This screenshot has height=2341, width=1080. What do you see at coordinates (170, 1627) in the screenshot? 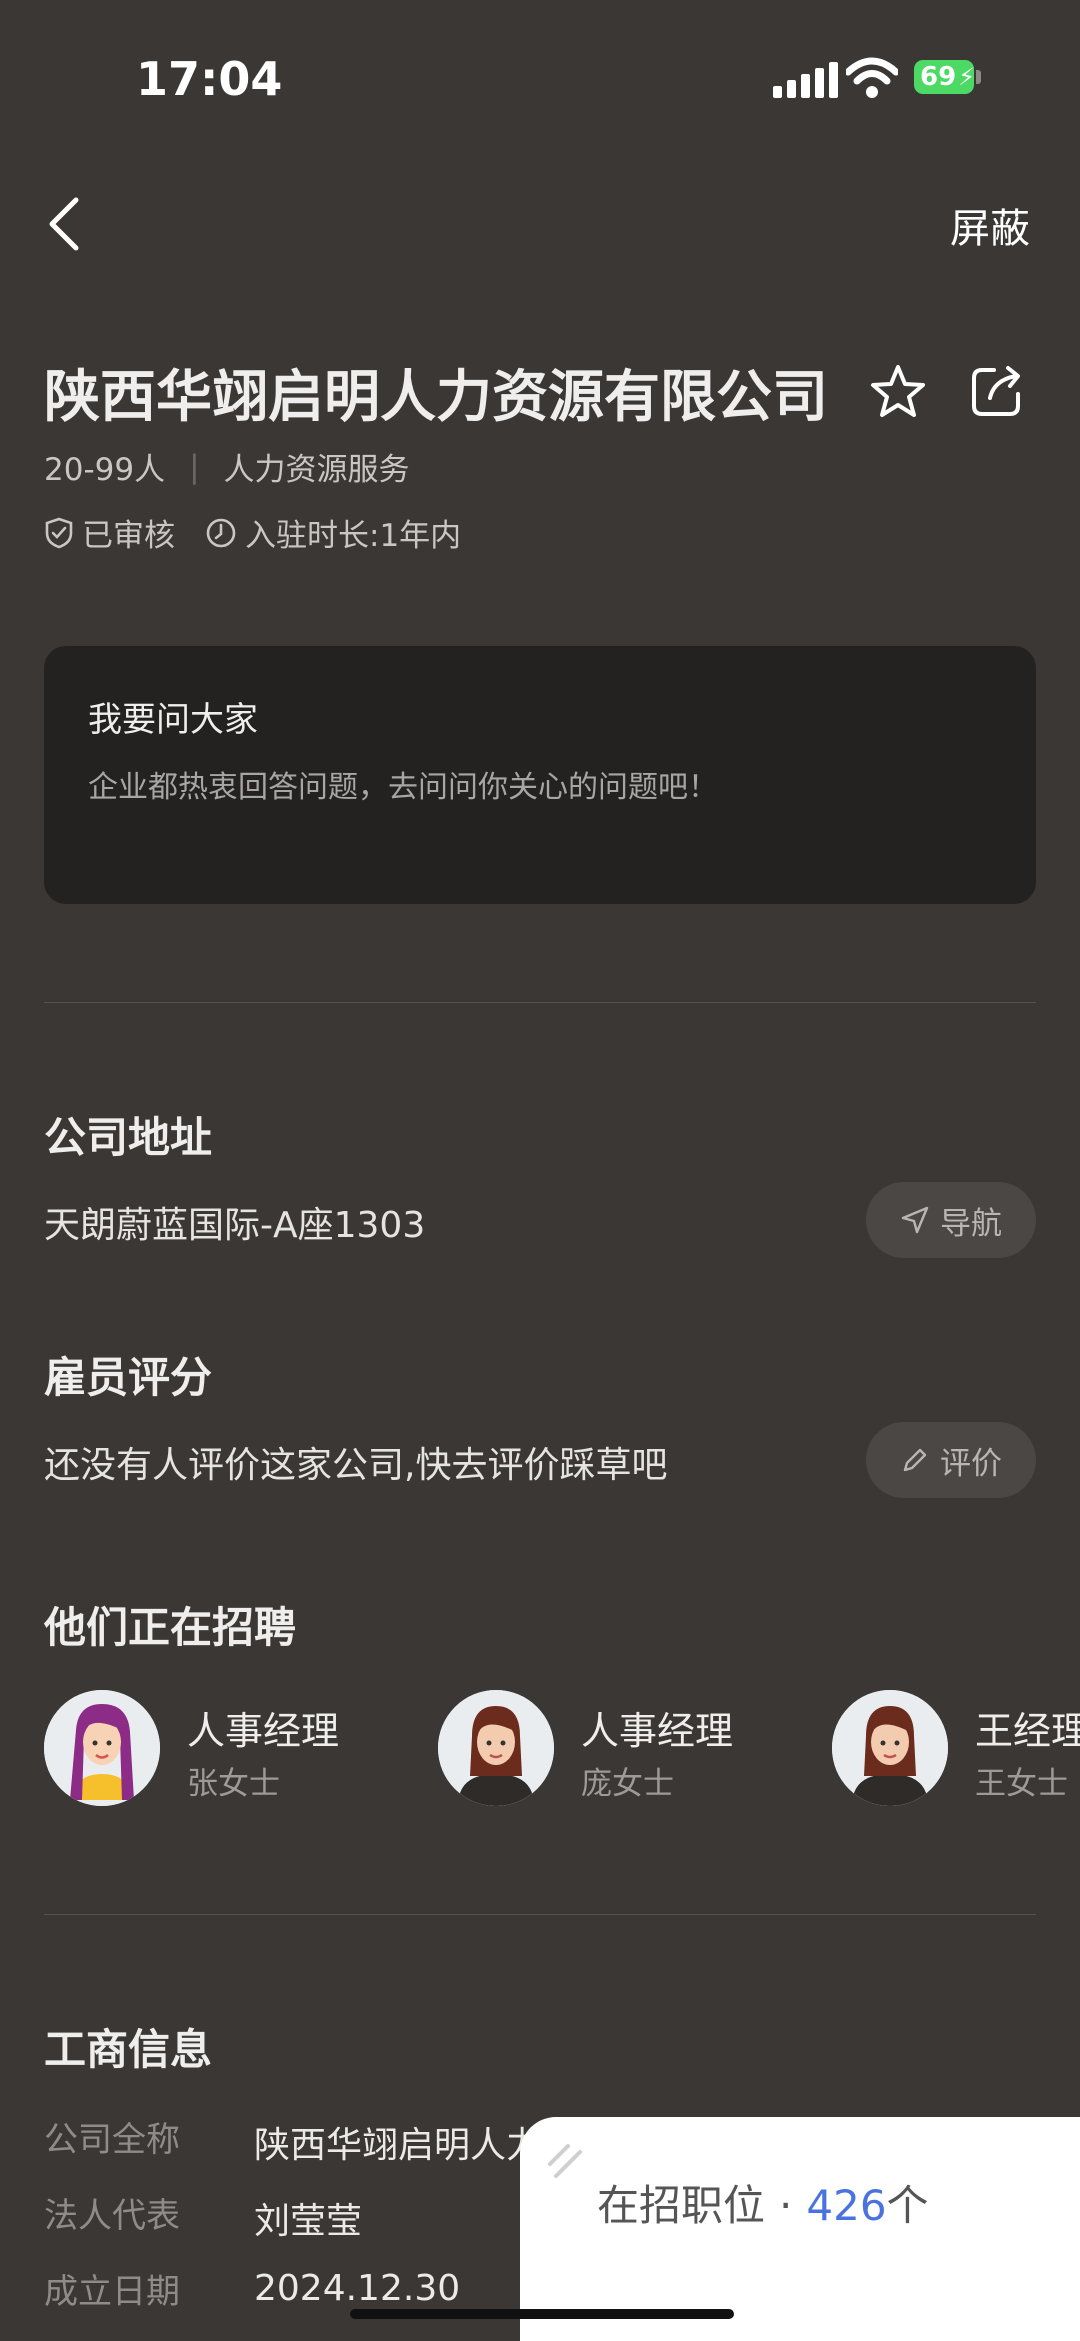
I see `hiring-section-title: 他们正在招聘` at bounding box center [170, 1627].